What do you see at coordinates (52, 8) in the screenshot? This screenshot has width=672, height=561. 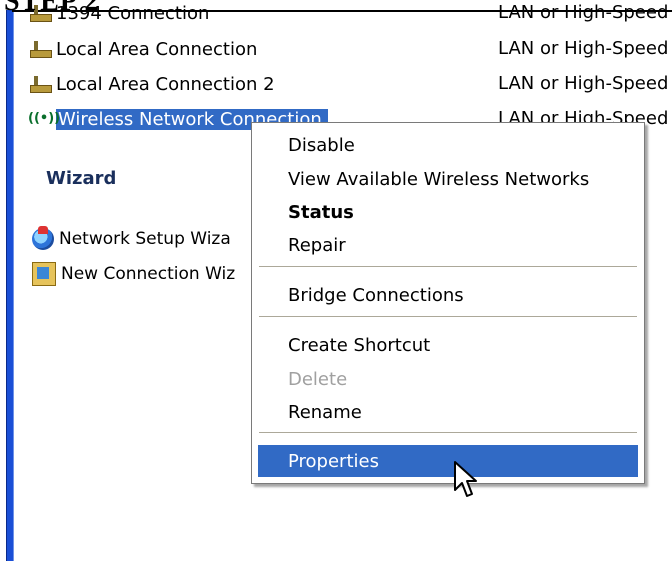 I see `step-heading: STEP 2` at bounding box center [52, 8].